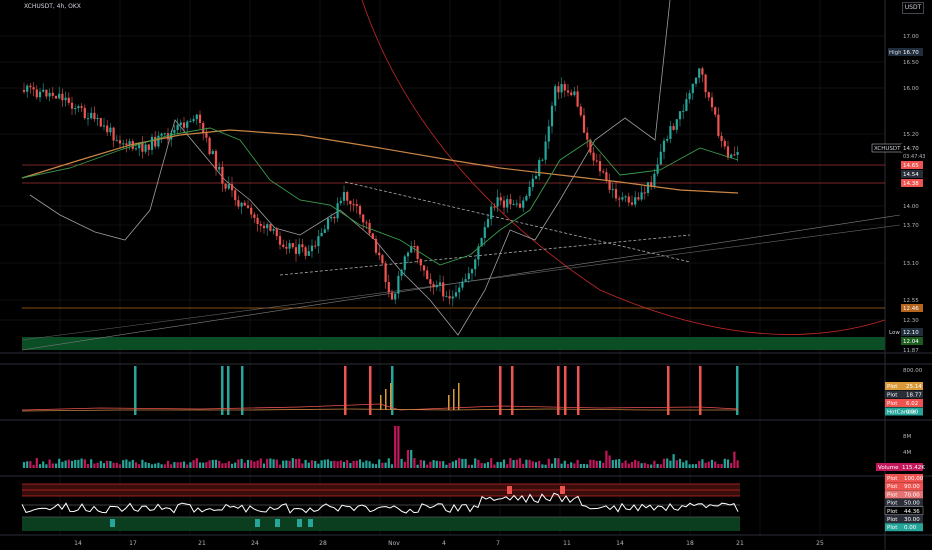 This screenshot has width=932, height=550. Describe the element at coordinates (911, 309) in the screenshot. I see `price-tag-4: 12.46` at that location.